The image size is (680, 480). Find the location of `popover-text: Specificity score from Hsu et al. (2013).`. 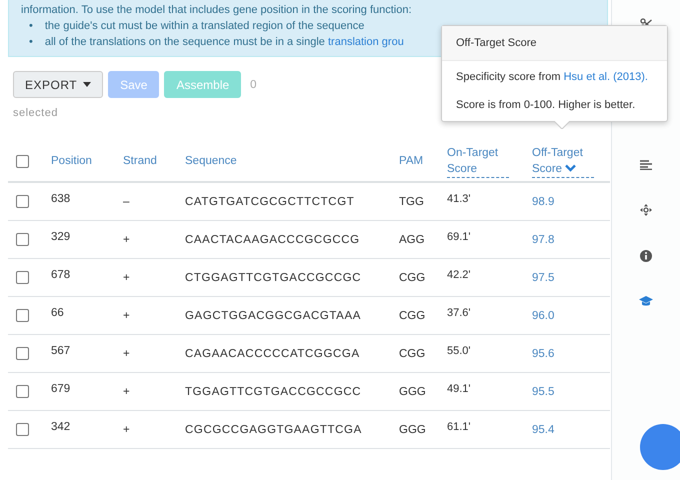

popover-text: Specificity score from Hsu et al. (2013). is located at coordinates (552, 77).